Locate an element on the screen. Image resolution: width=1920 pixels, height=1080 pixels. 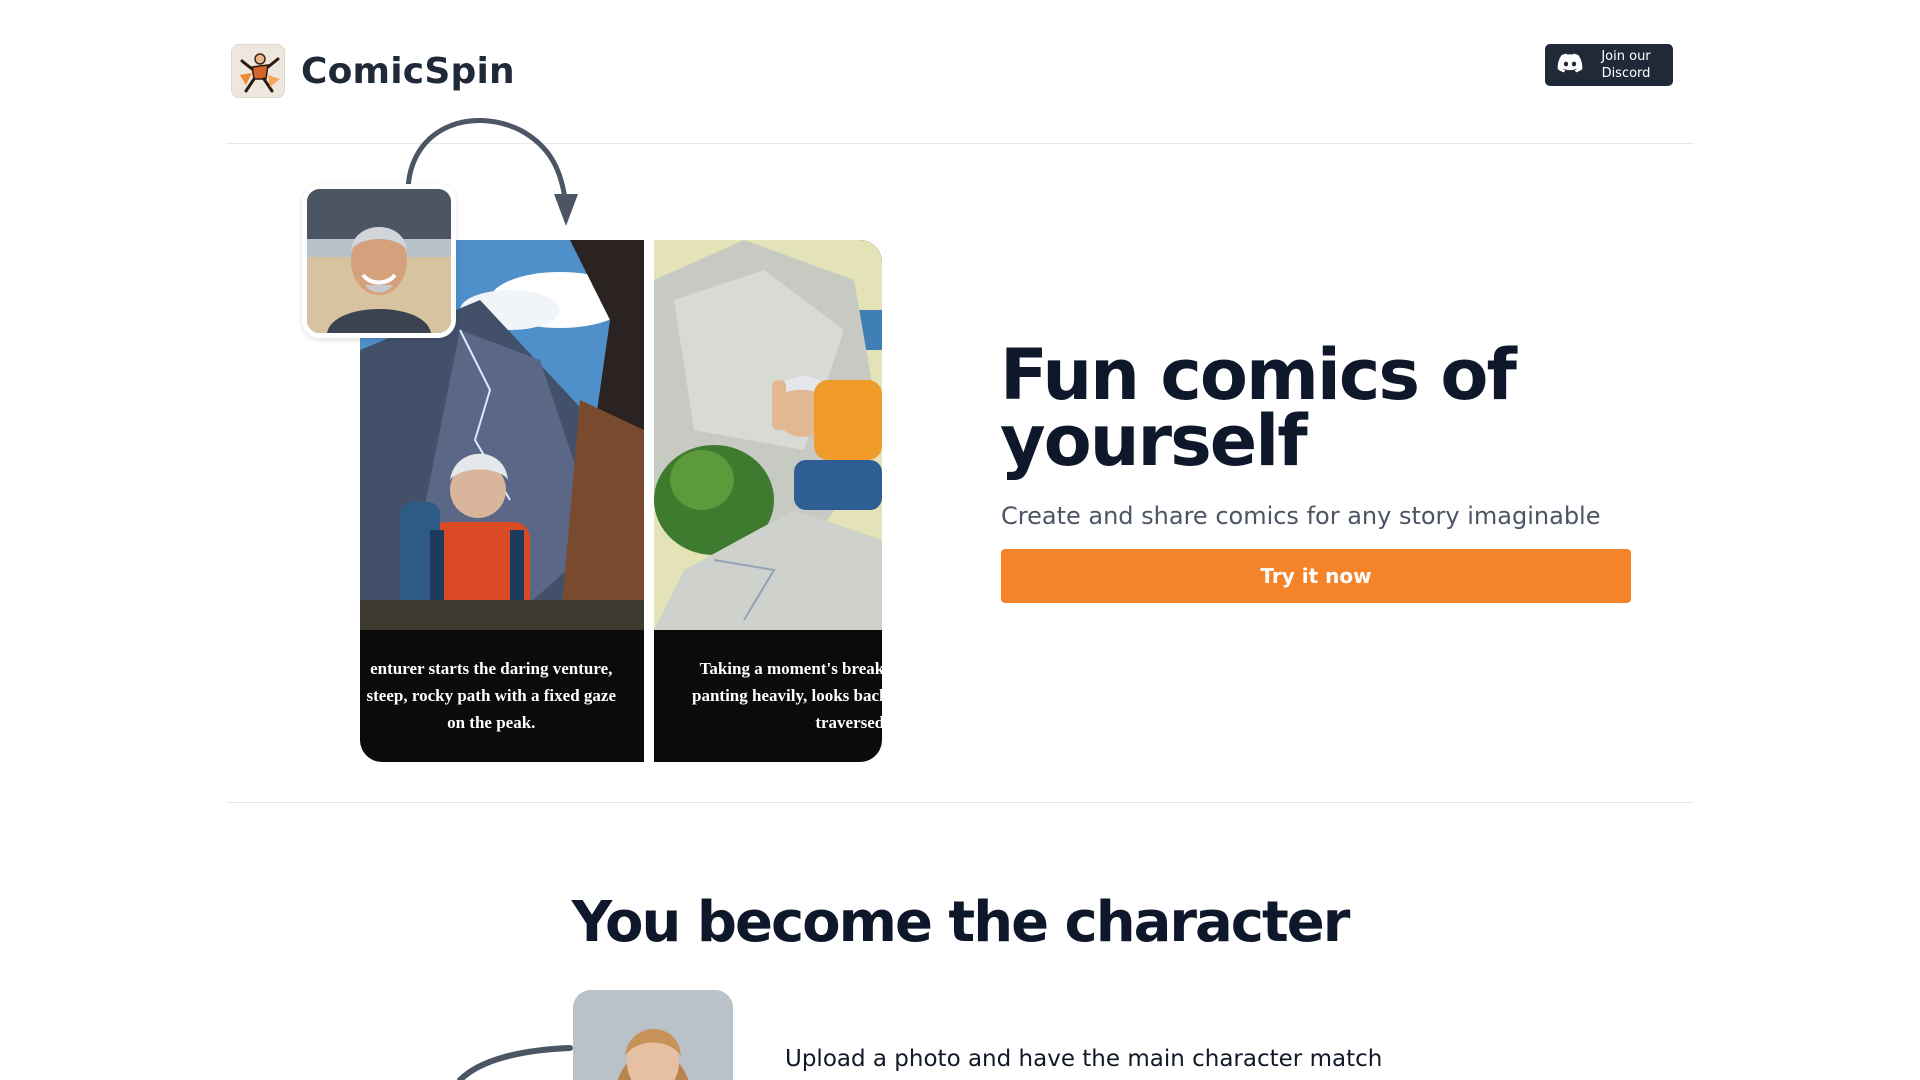
hero-title-line2: yourself is located at coordinates (1154, 441).